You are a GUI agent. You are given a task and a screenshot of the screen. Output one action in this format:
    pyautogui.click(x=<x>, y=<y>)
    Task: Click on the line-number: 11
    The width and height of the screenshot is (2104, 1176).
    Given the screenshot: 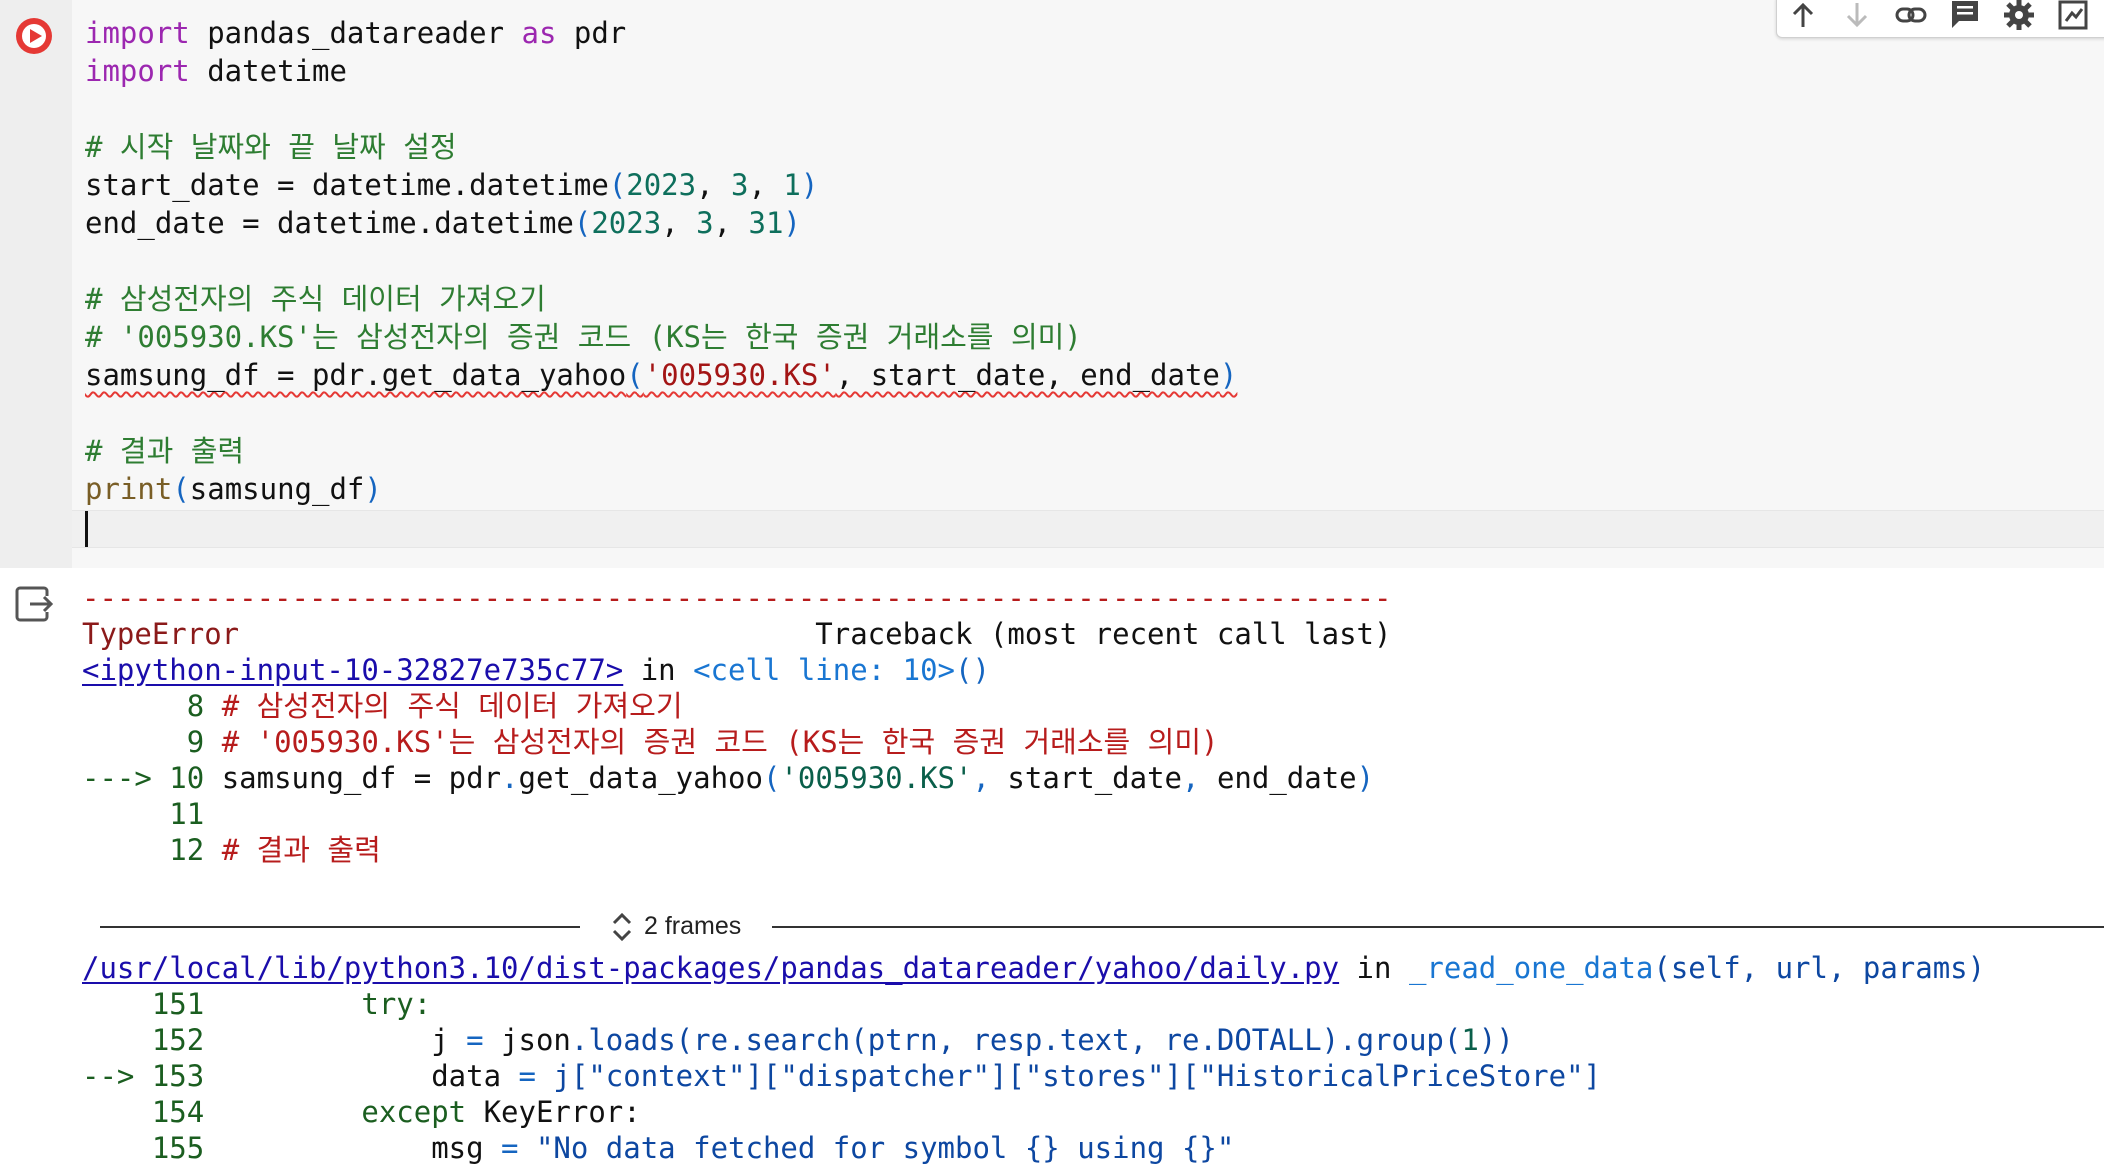 What is the action you would take?
    pyautogui.click(x=143, y=814)
    